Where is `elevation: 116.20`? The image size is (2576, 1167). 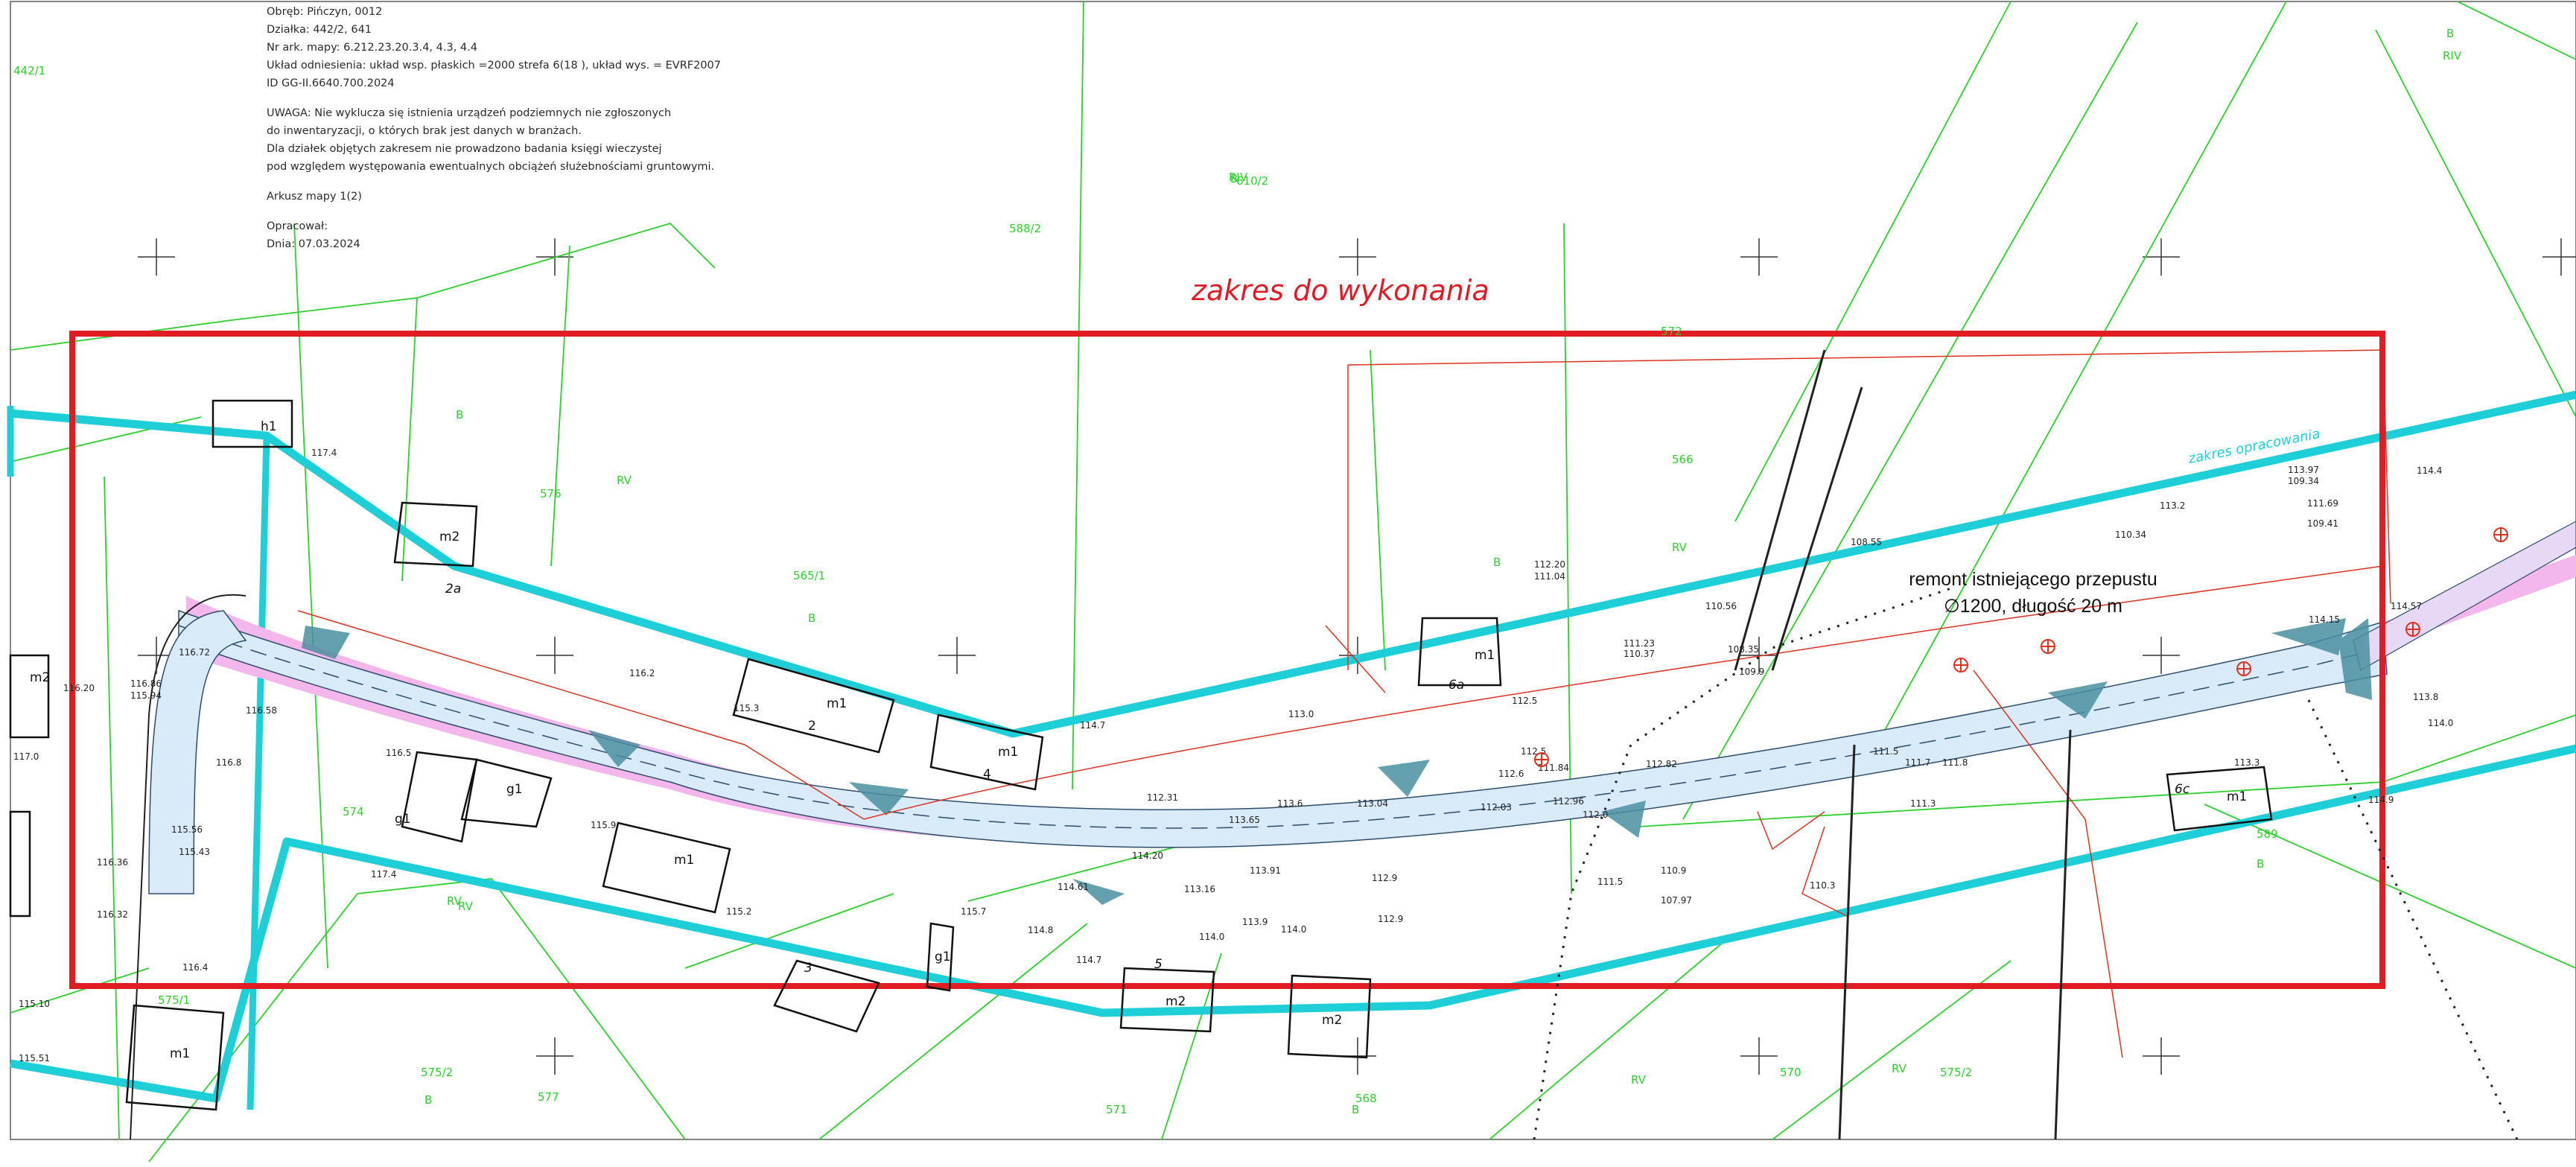 elevation: 116.20 is located at coordinates (79, 688).